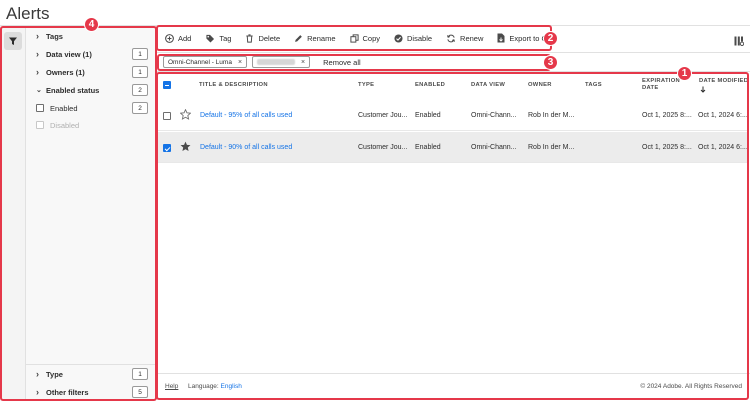 The height and width of the screenshot is (401, 750). I want to click on tag-icon, so click(210, 38).